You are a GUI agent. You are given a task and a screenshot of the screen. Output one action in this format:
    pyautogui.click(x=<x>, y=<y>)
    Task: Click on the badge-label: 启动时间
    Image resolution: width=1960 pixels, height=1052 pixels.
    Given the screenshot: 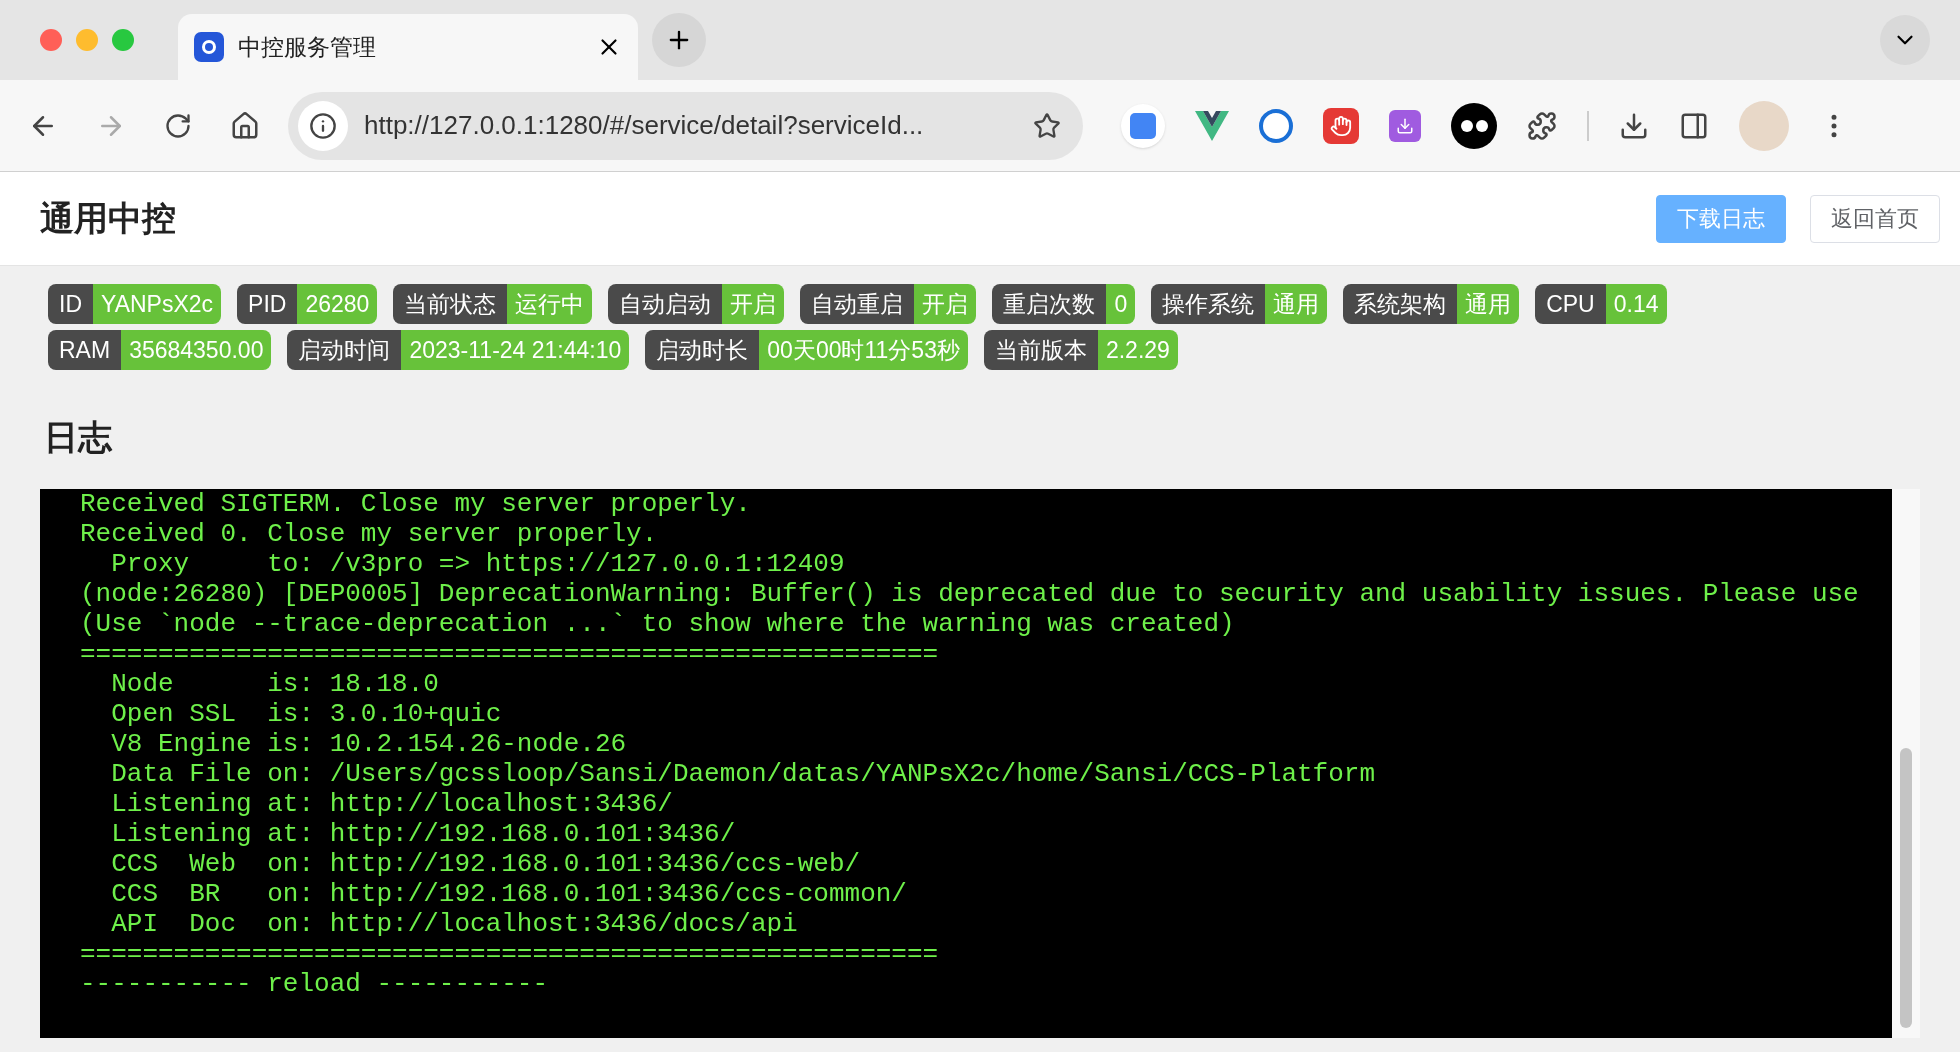 What is the action you would take?
    pyautogui.click(x=344, y=350)
    